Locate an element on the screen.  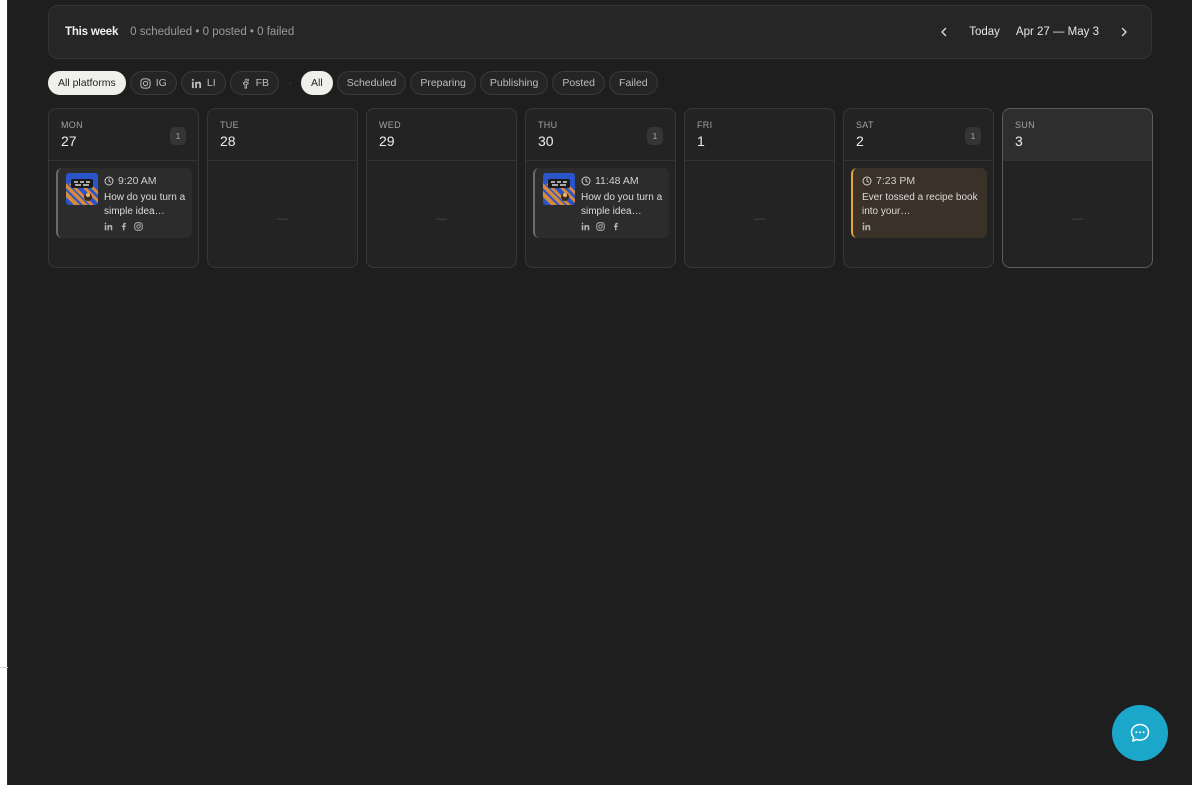
prev-week-button is located at coordinates (944, 32).